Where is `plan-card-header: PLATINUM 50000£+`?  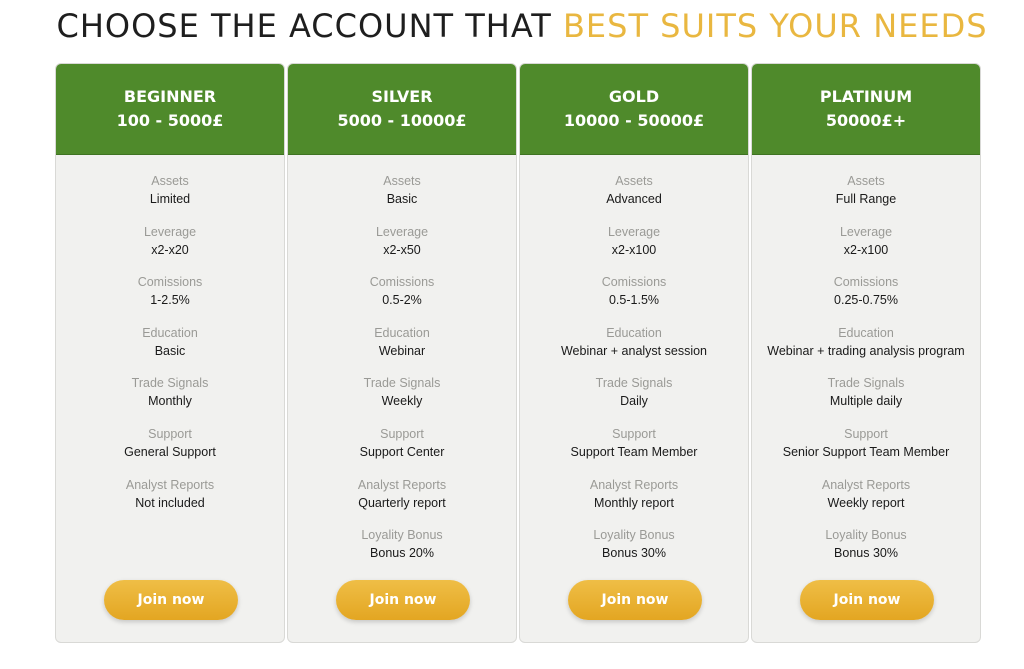 plan-card-header: PLATINUM 50000£+ is located at coordinates (866, 109).